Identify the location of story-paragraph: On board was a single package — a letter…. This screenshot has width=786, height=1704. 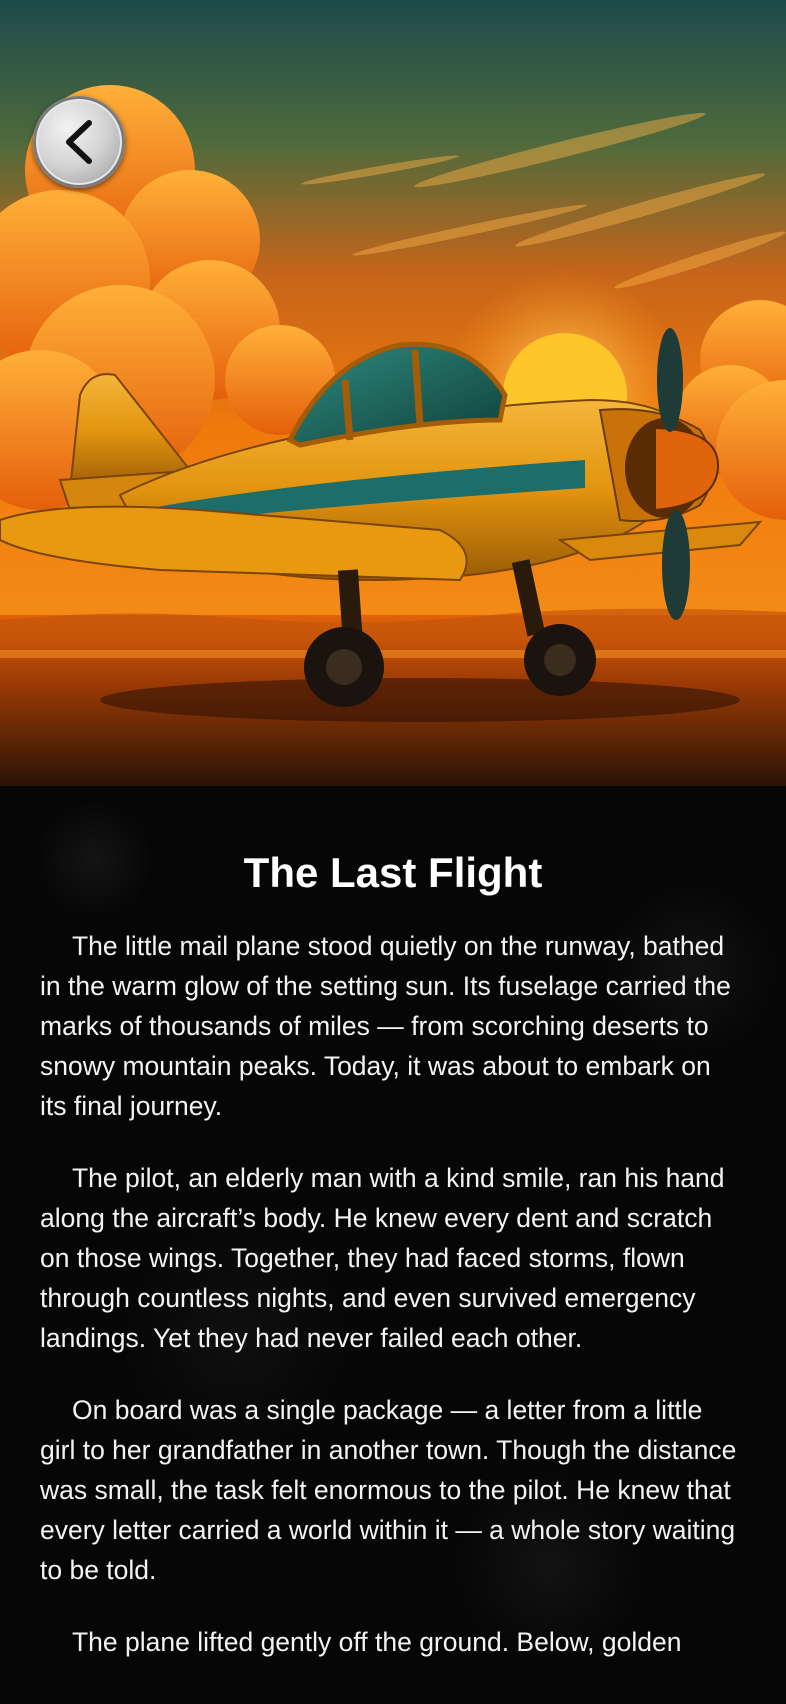
(388, 1490).